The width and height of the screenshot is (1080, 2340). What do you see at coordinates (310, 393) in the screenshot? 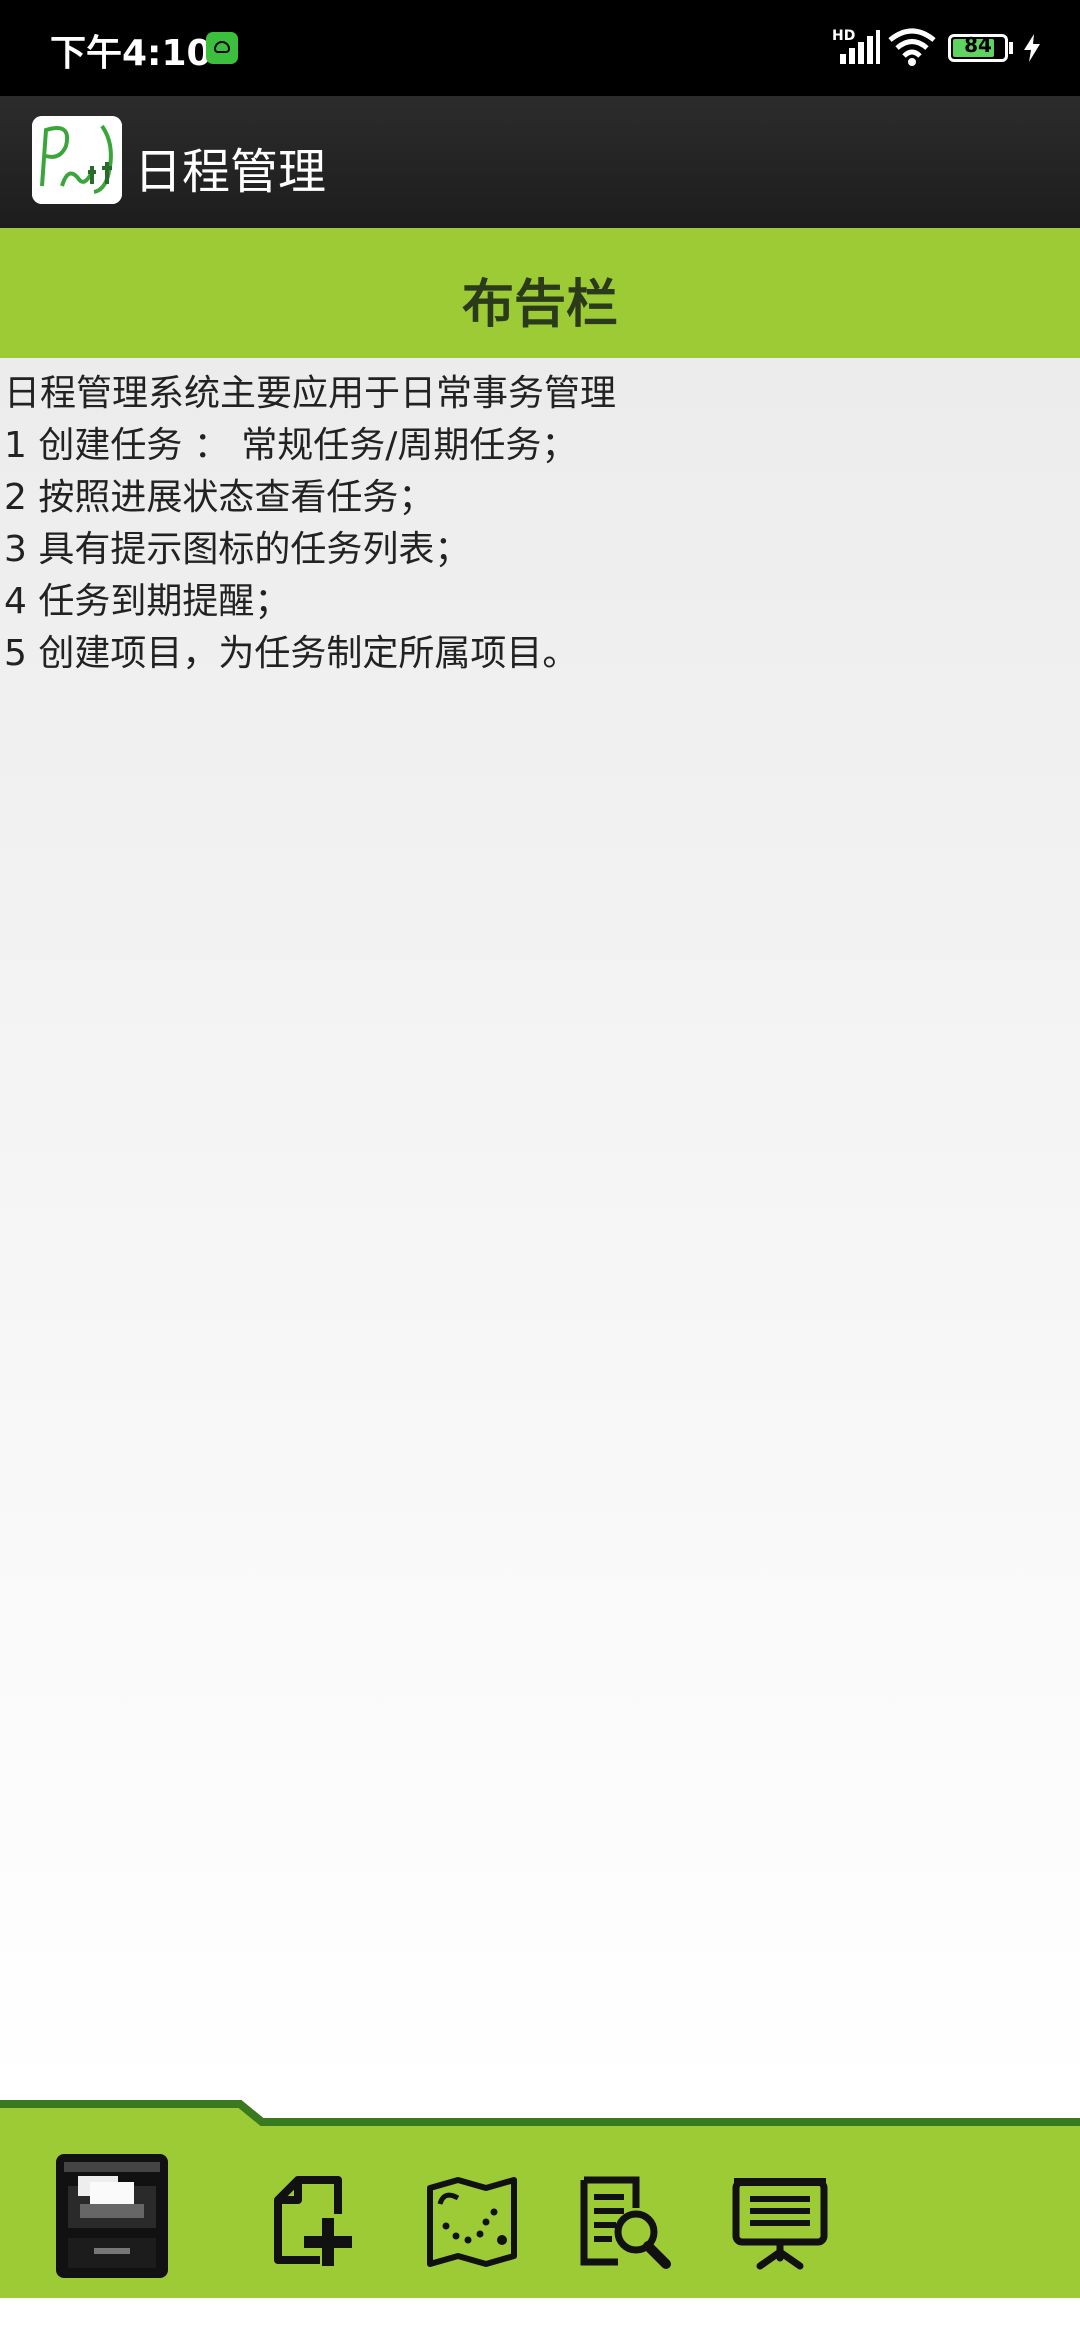
I see `notice-line: 日程管理系统主要应用于日常事务管理` at bounding box center [310, 393].